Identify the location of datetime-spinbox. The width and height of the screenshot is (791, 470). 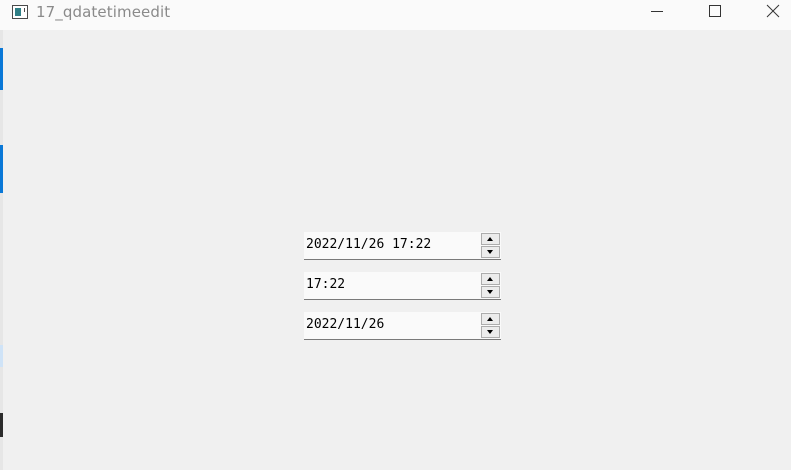
(490, 245).